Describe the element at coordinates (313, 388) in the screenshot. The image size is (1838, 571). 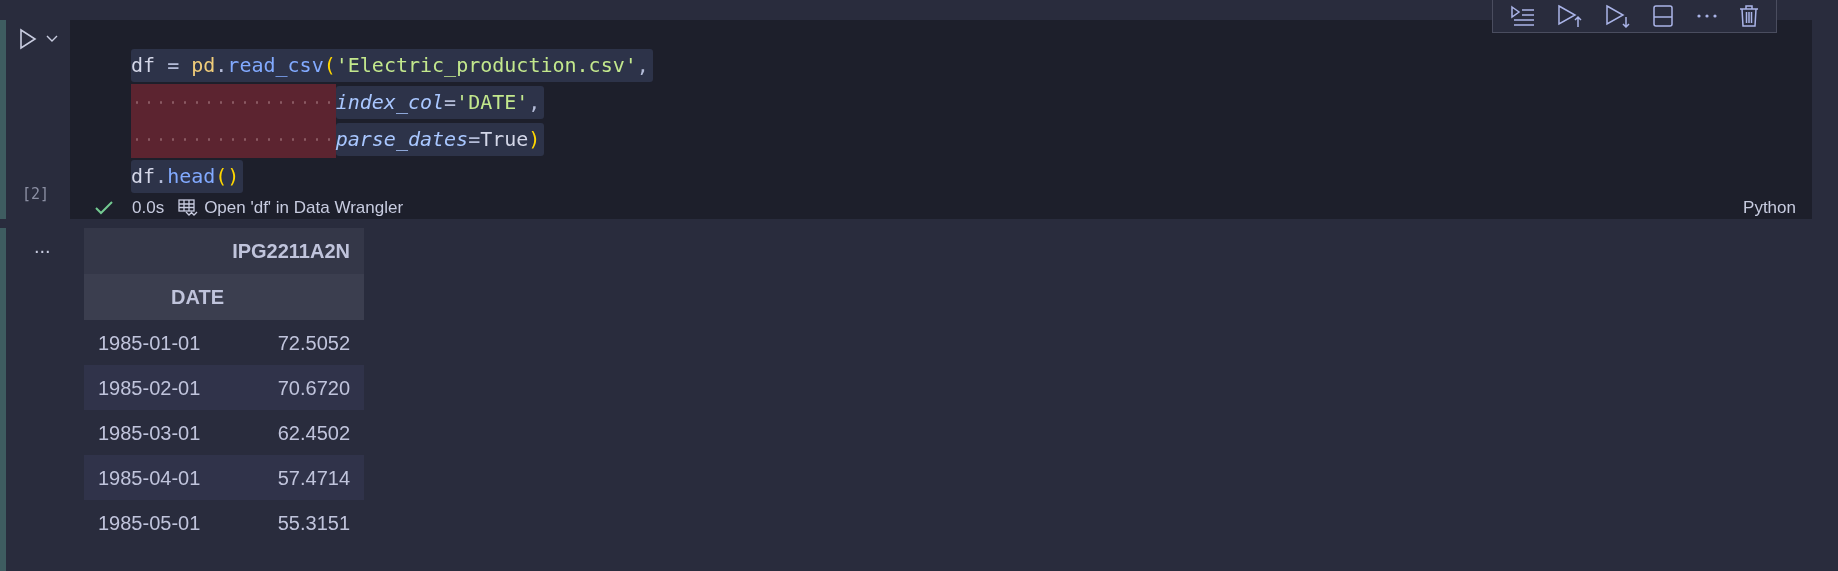
I see `table-cell-text: 70.6720` at that location.